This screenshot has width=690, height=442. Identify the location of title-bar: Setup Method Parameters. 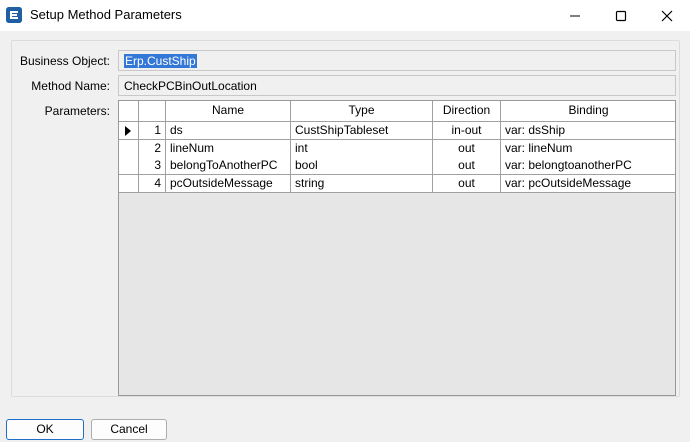
(345, 15).